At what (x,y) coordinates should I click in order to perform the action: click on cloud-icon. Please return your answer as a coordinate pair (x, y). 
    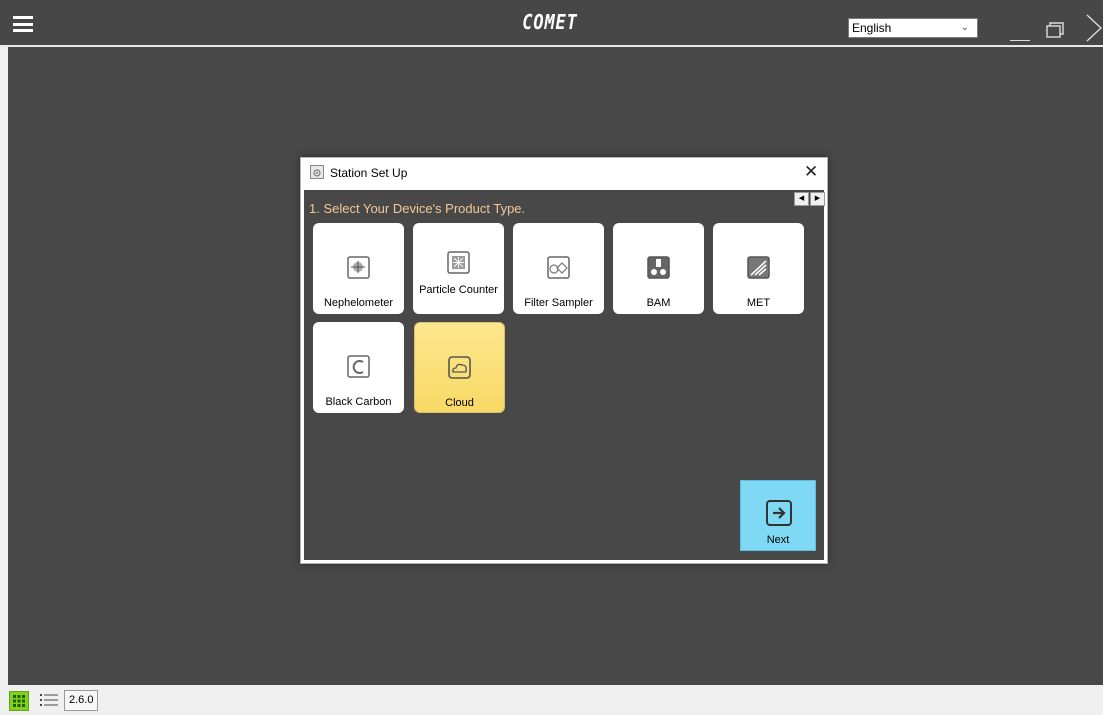
    Looking at the image, I should click on (459, 367).